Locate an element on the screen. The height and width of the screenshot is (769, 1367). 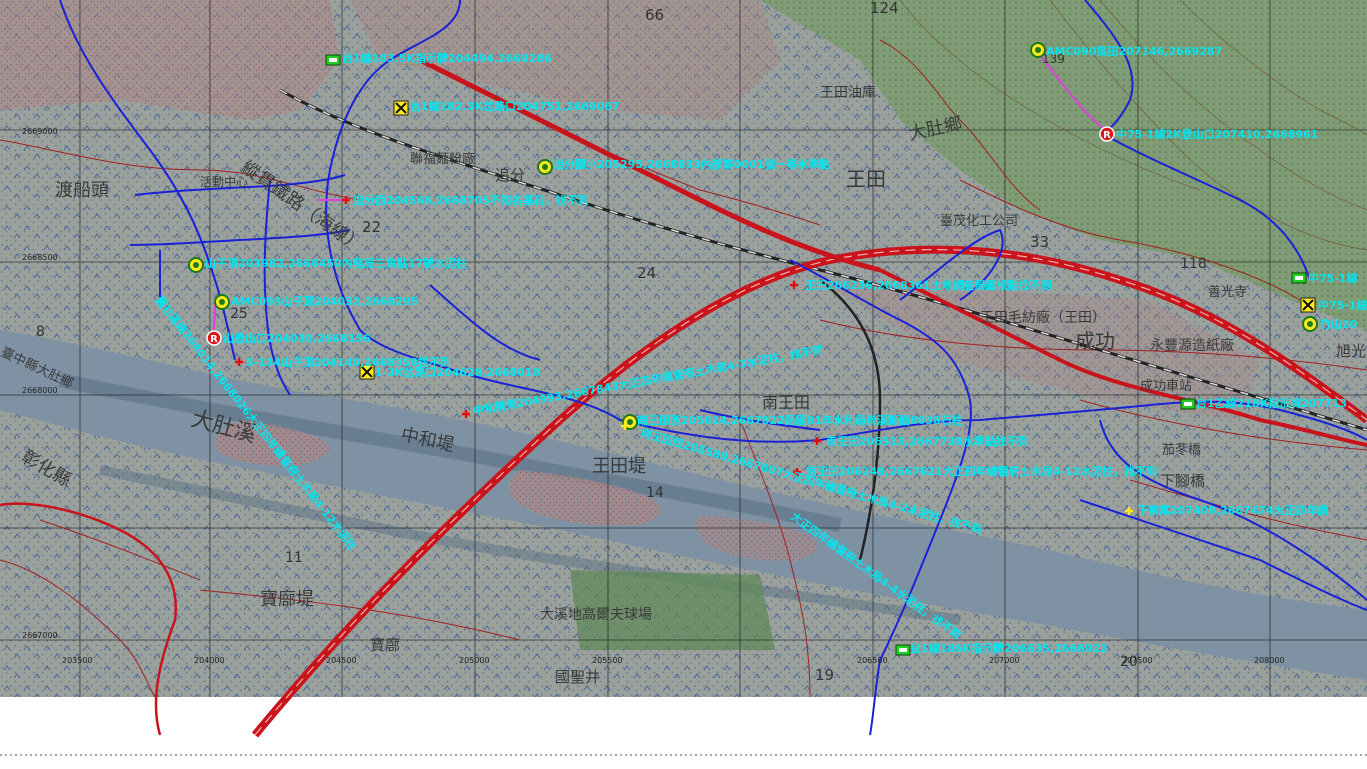
grid-label: 2668000 is located at coordinates (40, 390).